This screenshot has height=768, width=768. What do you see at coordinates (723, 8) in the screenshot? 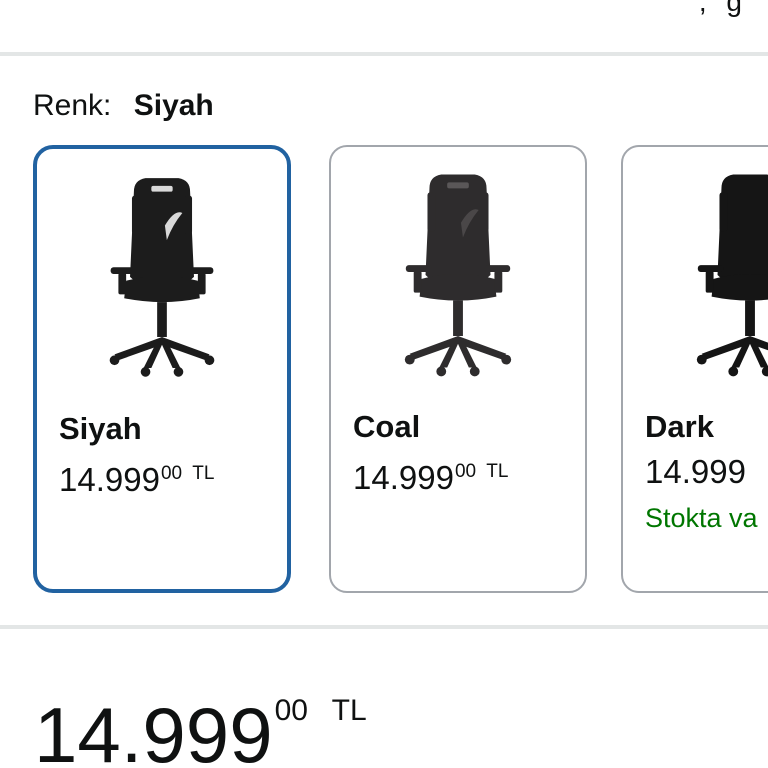
I see `cropped-text: , g` at bounding box center [723, 8].